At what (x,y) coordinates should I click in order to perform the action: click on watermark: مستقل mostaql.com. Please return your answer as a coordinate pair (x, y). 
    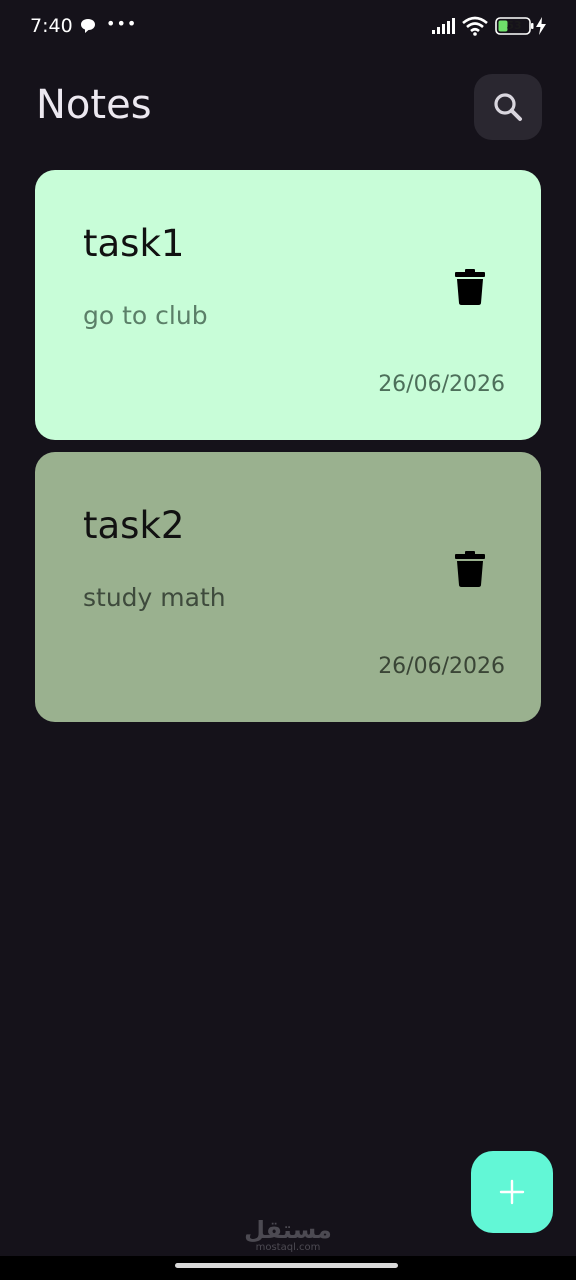
    Looking at the image, I should click on (288, 1236).